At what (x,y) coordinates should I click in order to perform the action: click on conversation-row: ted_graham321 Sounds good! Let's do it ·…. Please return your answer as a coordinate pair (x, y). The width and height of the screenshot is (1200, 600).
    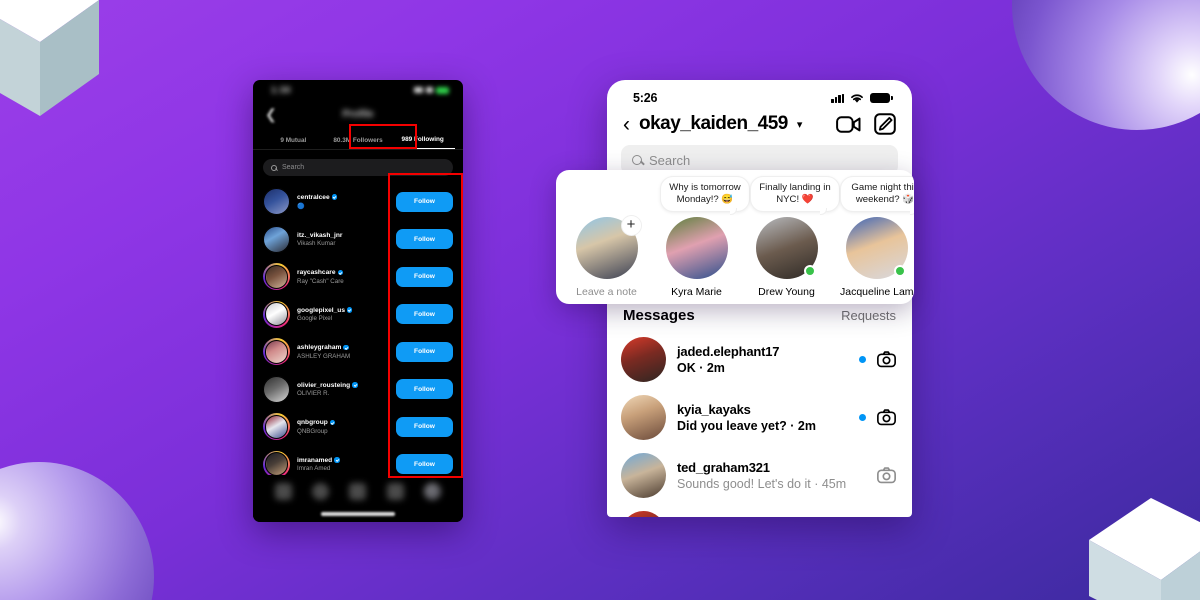
    Looking at the image, I should click on (759, 475).